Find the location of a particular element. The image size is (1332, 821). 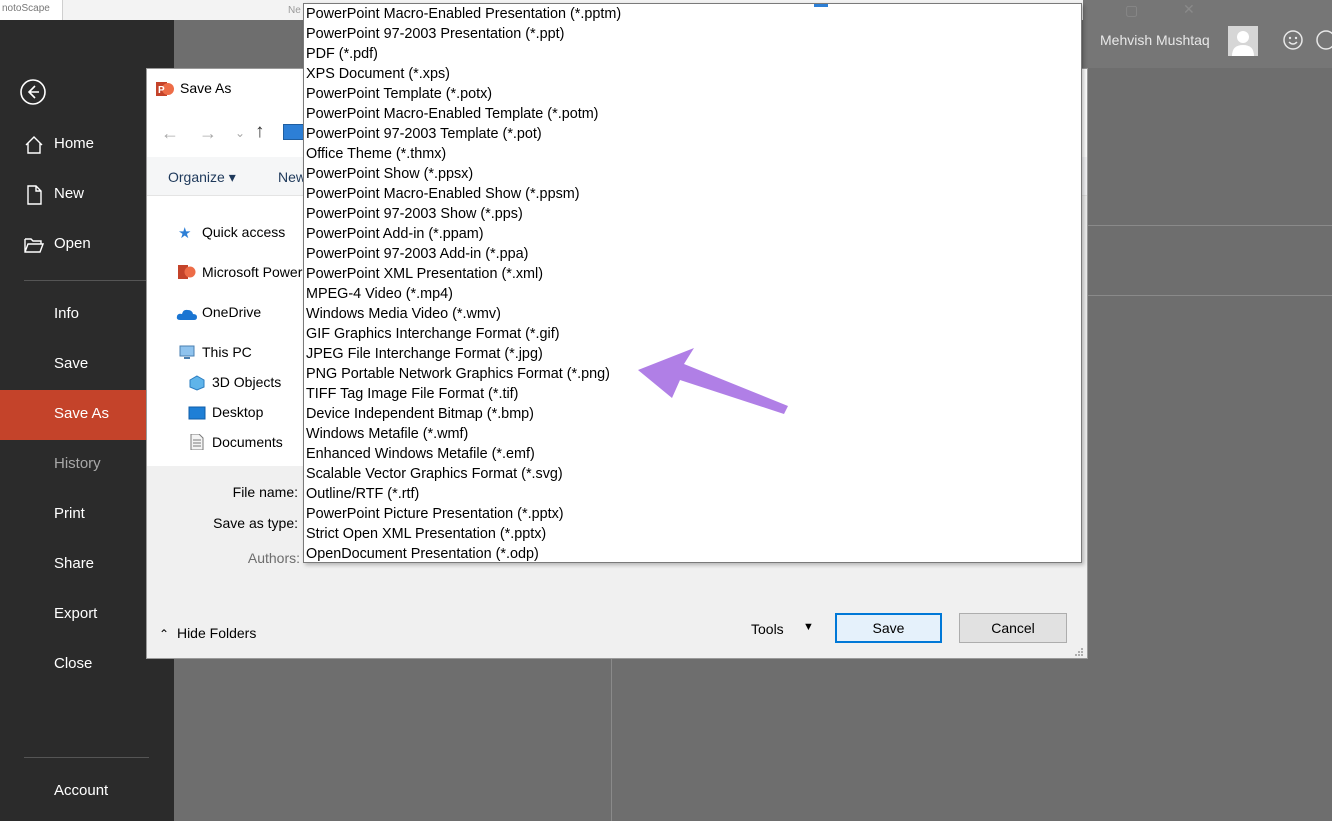

powerpoint-icon: P is located at coordinates (165, 89).